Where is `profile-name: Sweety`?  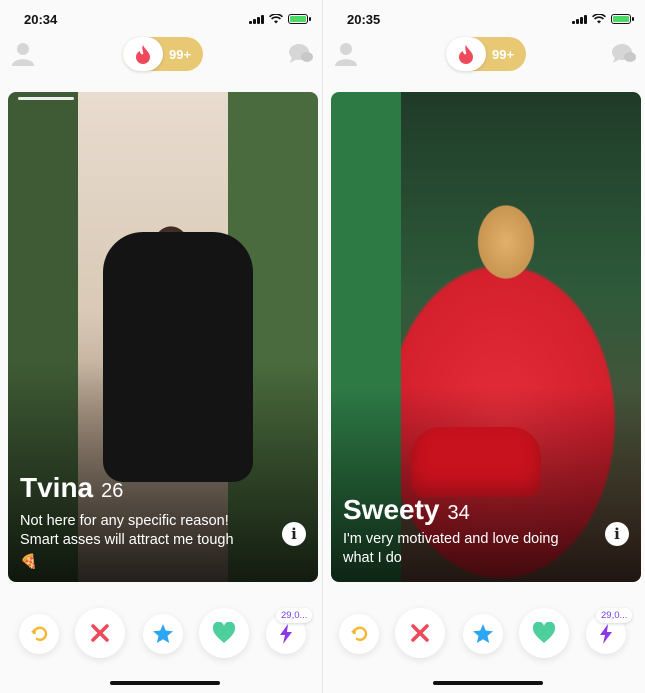 profile-name: Sweety is located at coordinates (391, 509).